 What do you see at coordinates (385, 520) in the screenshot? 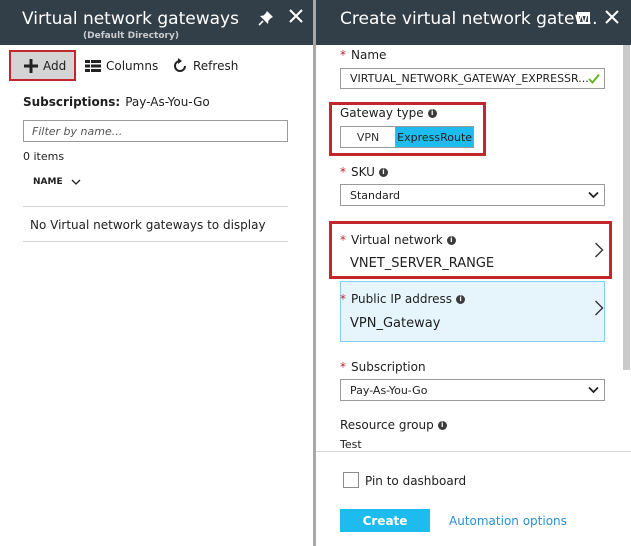
I see `create-button: Create` at bounding box center [385, 520].